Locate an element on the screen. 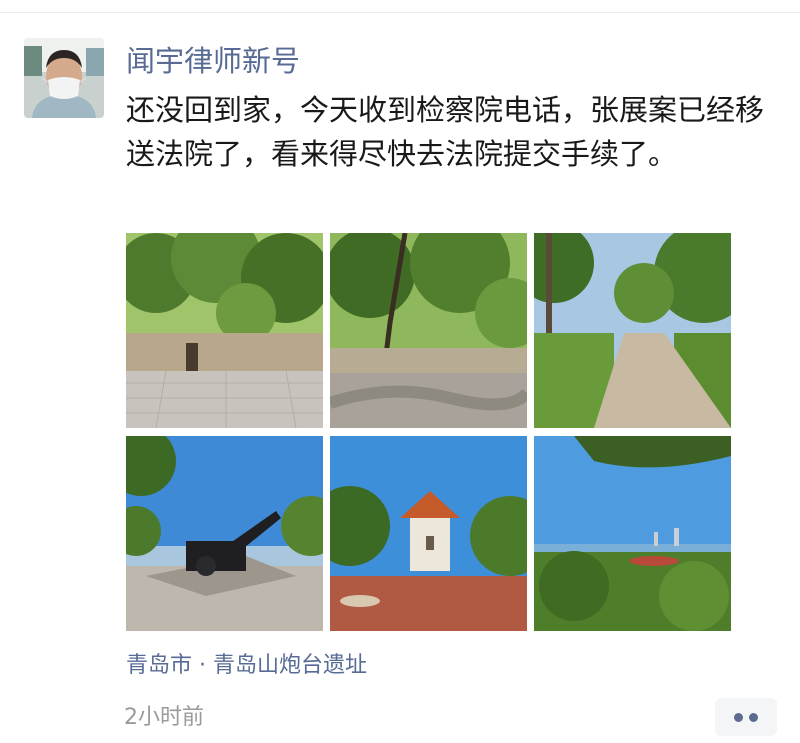  author-name: 闻宇律师新号 is located at coordinates (213, 61).